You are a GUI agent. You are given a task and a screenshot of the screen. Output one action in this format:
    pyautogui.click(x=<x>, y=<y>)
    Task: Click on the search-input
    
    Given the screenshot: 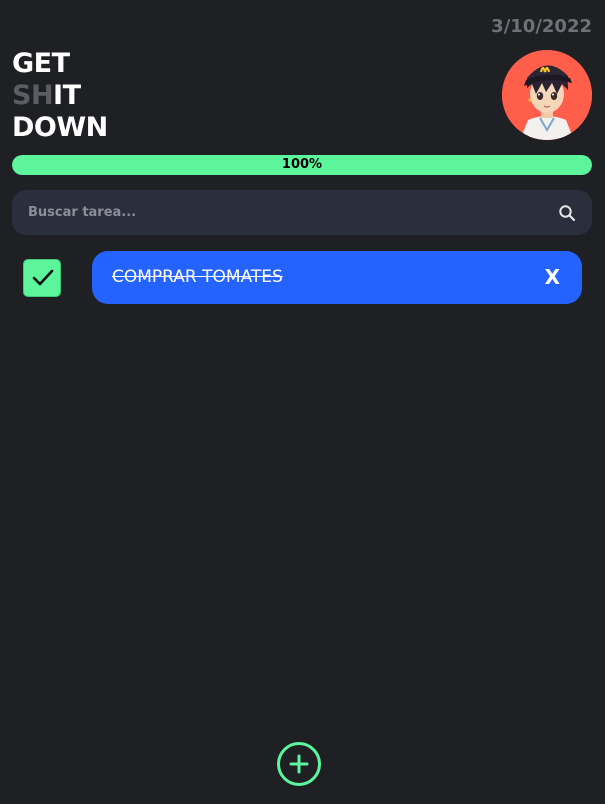 What is the action you would take?
    pyautogui.click(x=278, y=212)
    